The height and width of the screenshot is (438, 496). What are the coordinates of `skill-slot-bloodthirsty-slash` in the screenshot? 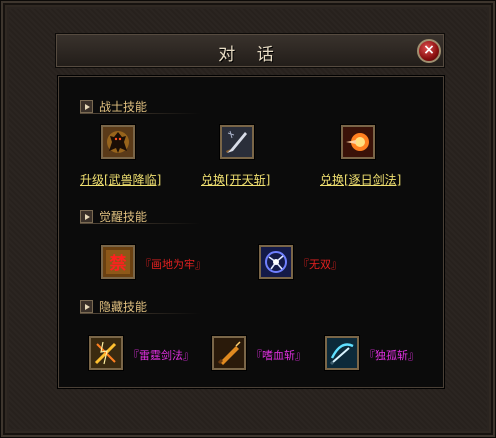 It's located at (229, 353).